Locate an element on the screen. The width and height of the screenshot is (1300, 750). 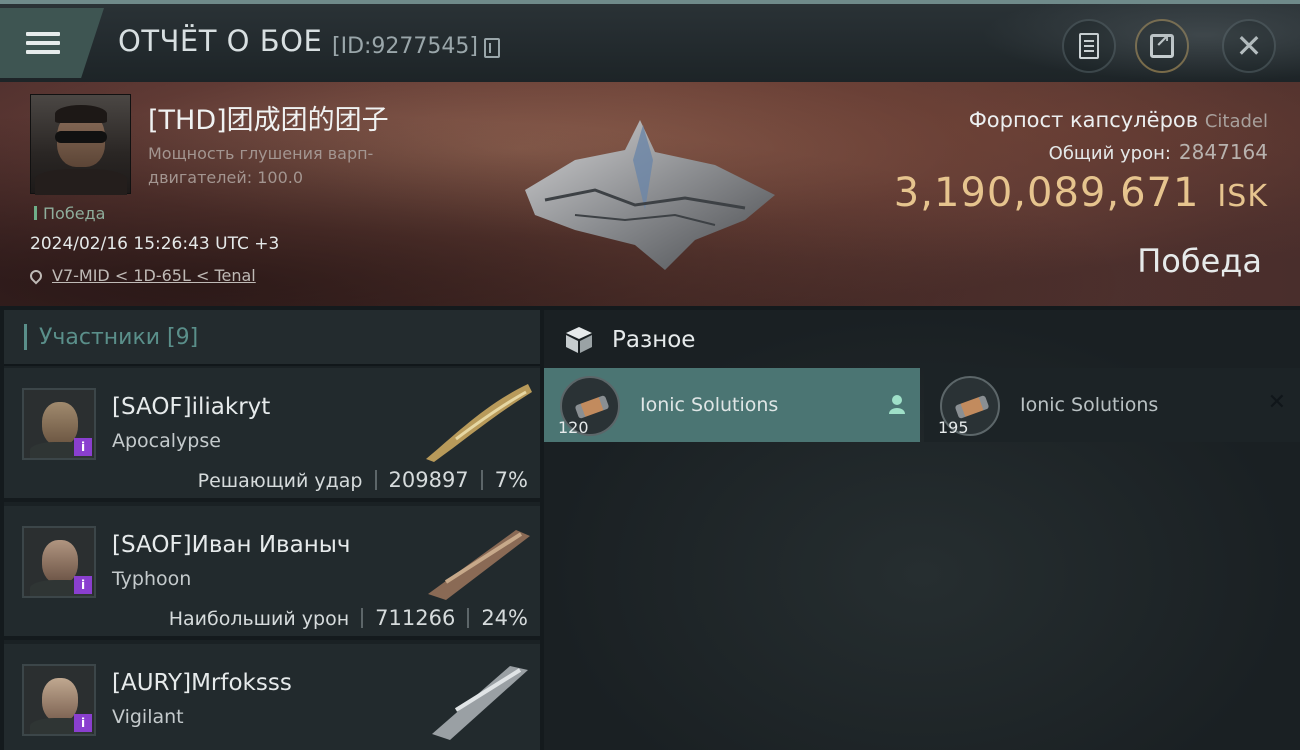
victim-attribute: Мощность глушения варп-двигателей: 100.0 is located at coordinates (261, 165).